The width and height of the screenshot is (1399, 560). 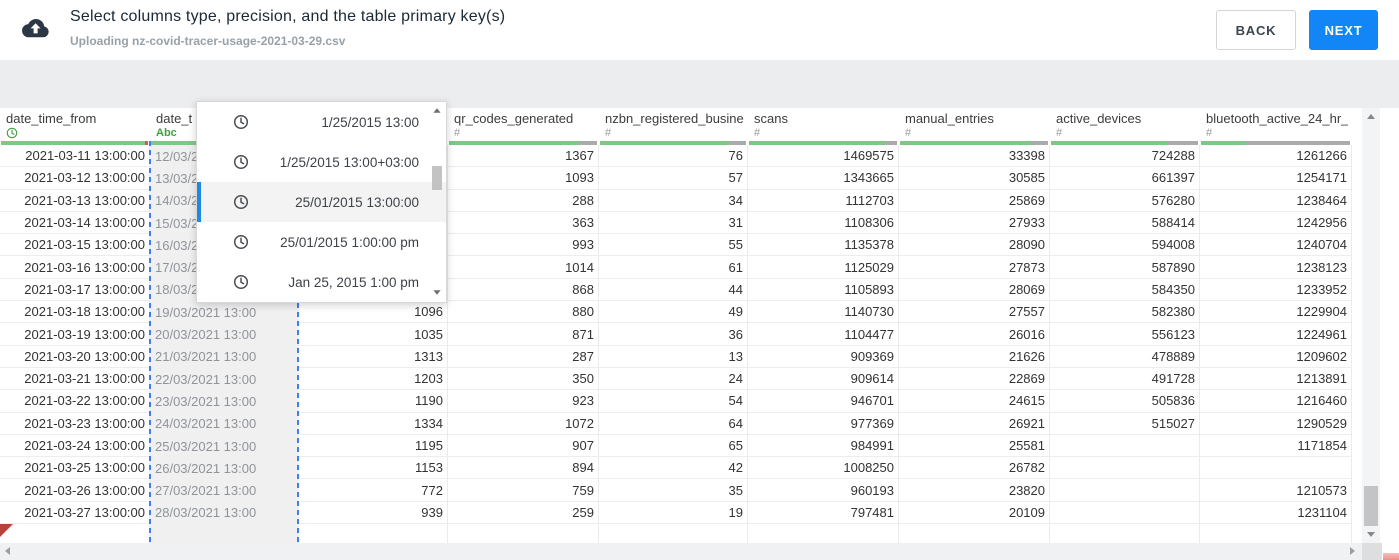 What do you see at coordinates (321, 122) in the screenshot?
I see `format-option: 1/25/2015 13:00` at bounding box center [321, 122].